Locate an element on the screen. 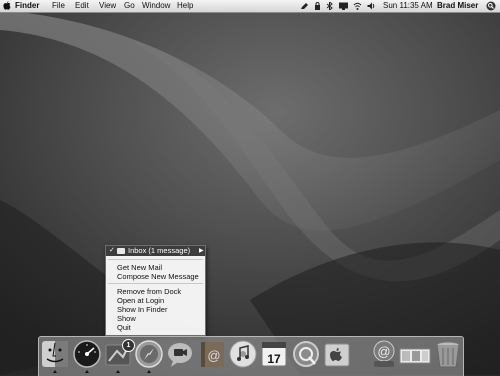  network-icon: @ is located at coordinates (384, 354).